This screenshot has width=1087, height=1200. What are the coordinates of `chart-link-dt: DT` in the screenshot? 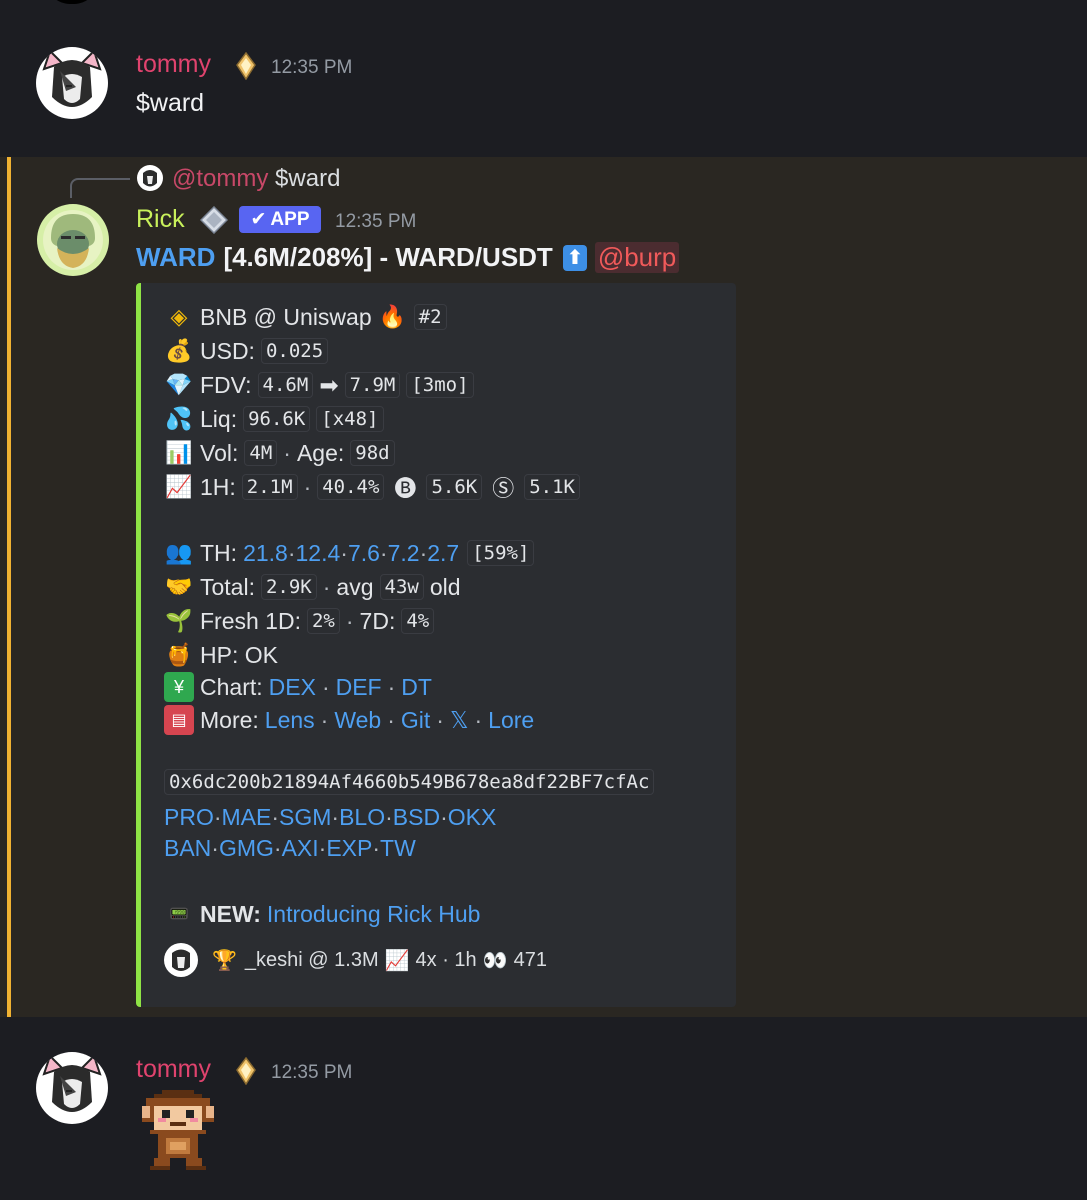 It's located at (416, 687).